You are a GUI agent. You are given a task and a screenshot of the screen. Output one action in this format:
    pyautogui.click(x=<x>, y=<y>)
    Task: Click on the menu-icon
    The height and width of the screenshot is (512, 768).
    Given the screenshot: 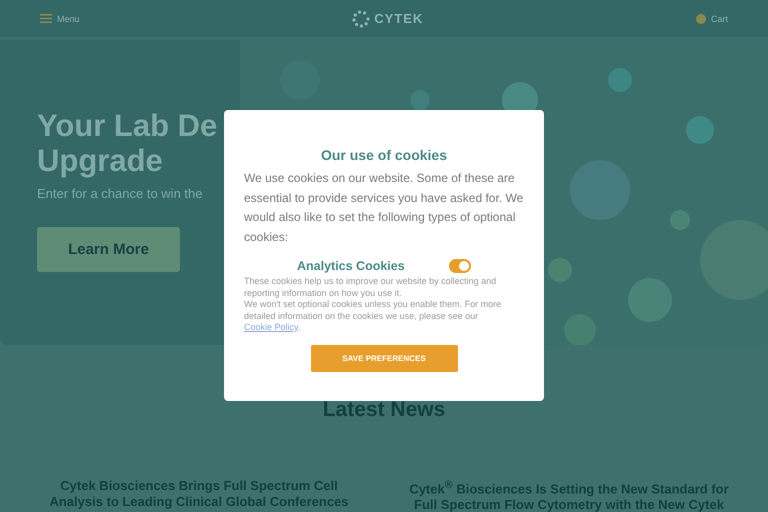 What is the action you would take?
    pyautogui.click(x=46, y=18)
    